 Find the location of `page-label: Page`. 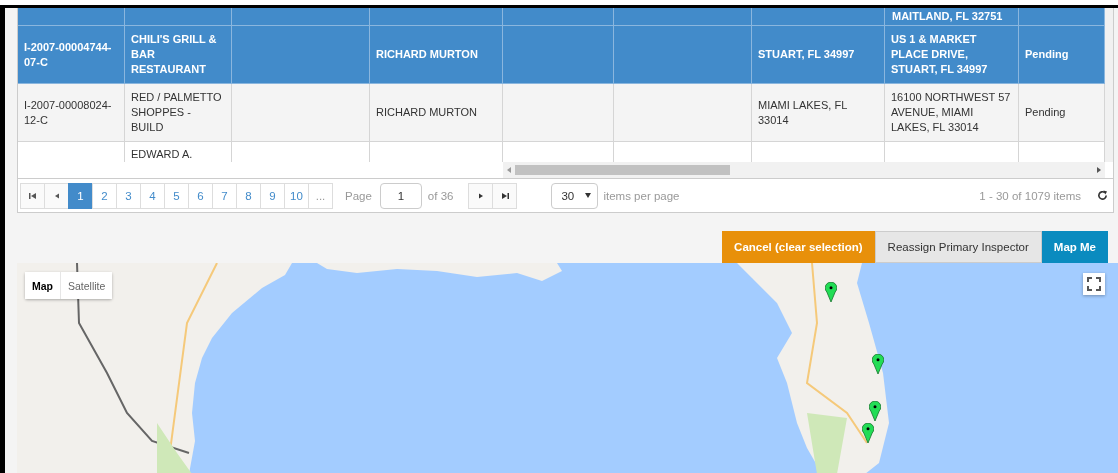

page-label: Page is located at coordinates (358, 195).